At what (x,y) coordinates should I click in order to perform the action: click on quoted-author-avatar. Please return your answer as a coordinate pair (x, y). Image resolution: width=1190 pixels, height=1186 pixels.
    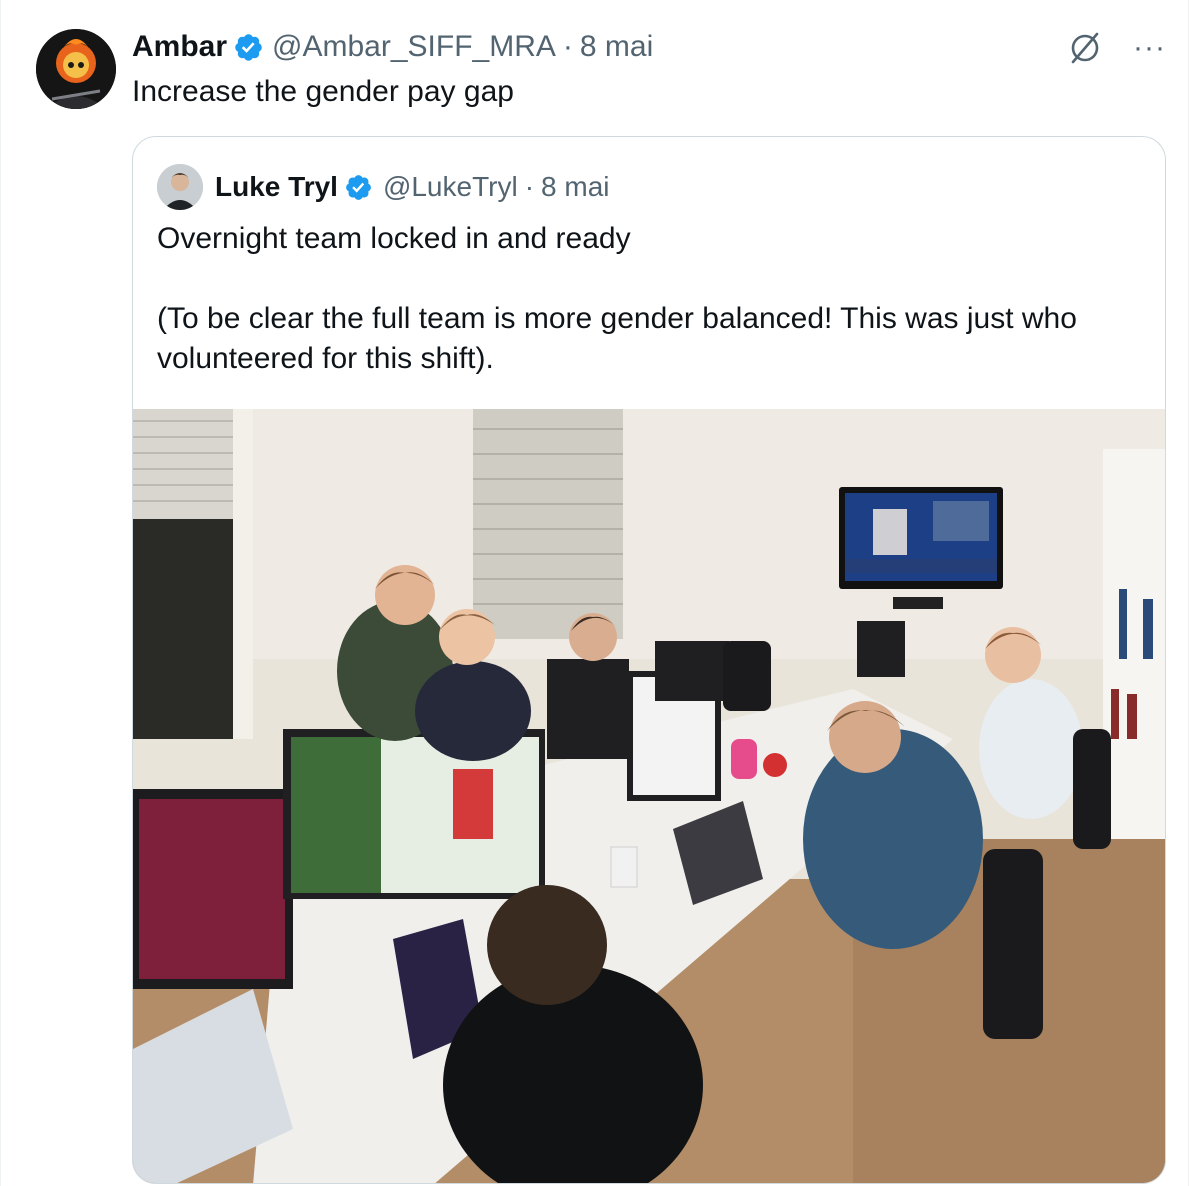
    Looking at the image, I should click on (180, 187).